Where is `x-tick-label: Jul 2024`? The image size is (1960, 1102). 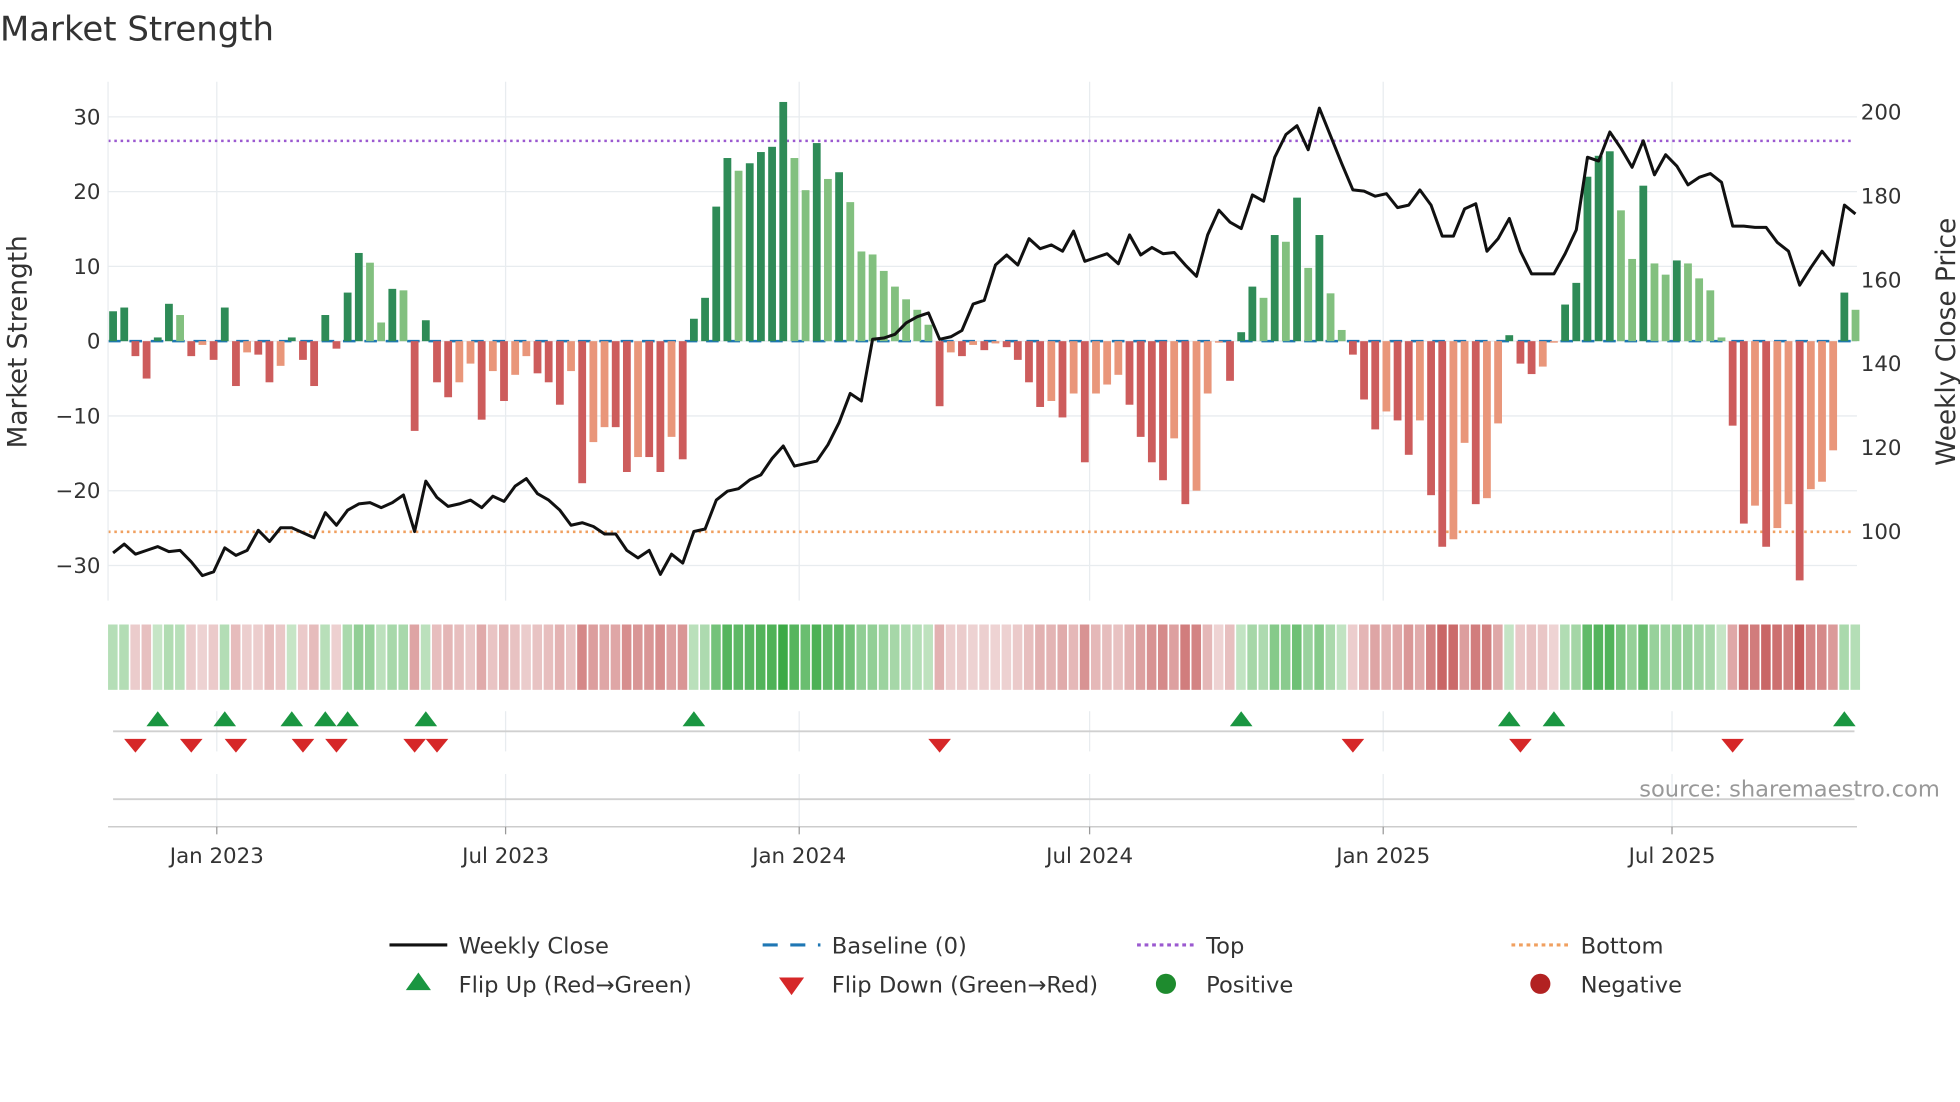 x-tick-label: Jul 2024 is located at coordinates (1088, 856).